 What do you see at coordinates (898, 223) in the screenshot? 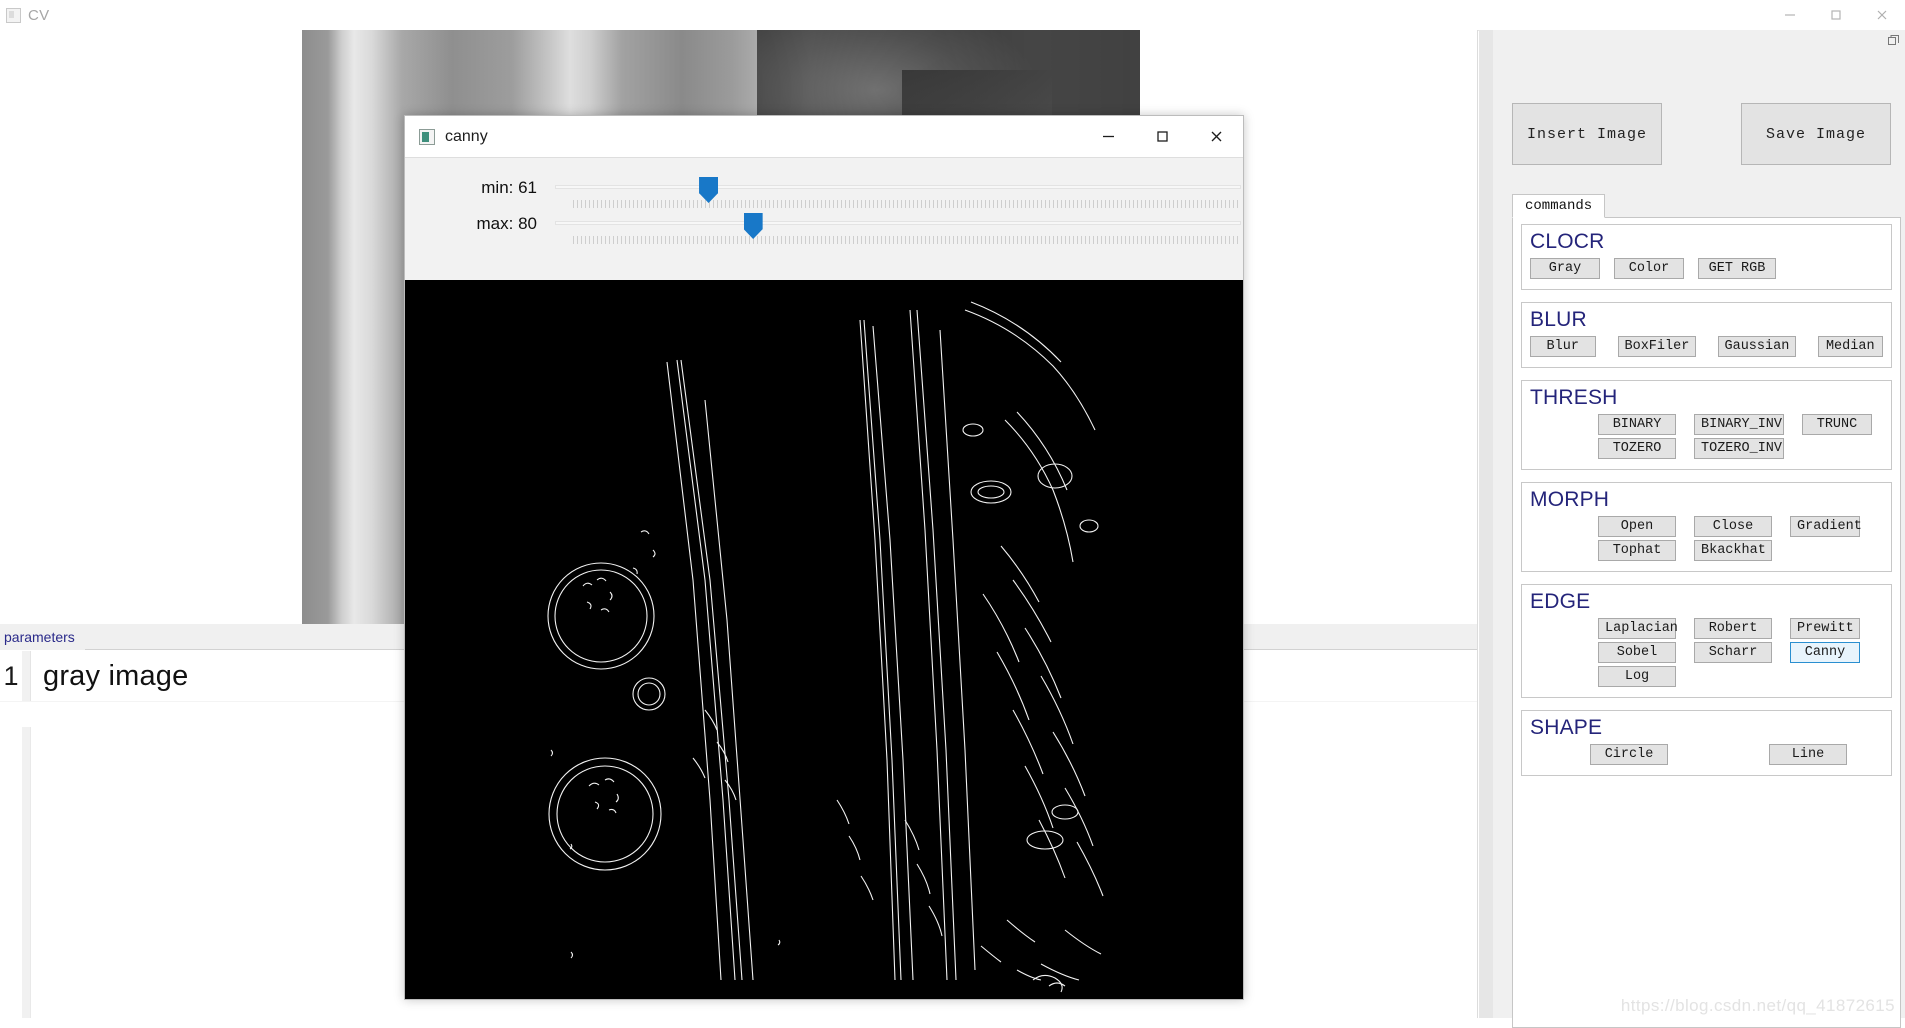
I see `trackbar-max-track` at bounding box center [898, 223].